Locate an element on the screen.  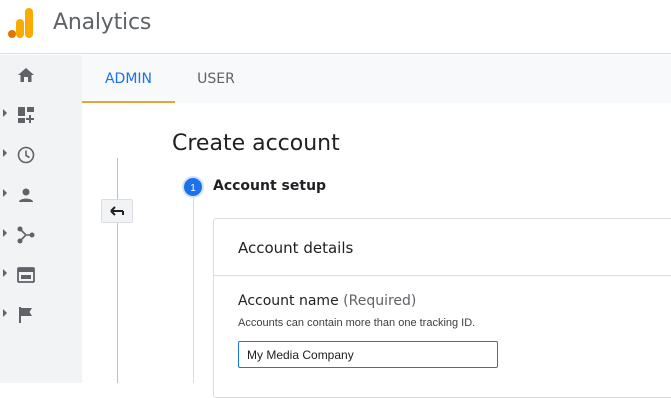
realtime-clock-icon is located at coordinates (26, 155).